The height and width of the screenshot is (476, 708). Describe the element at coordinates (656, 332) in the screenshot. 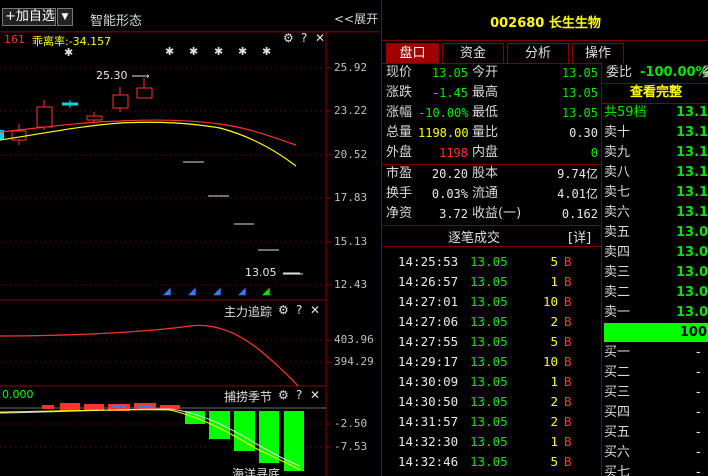

I see `volume-ratio-bar: 100` at that location.